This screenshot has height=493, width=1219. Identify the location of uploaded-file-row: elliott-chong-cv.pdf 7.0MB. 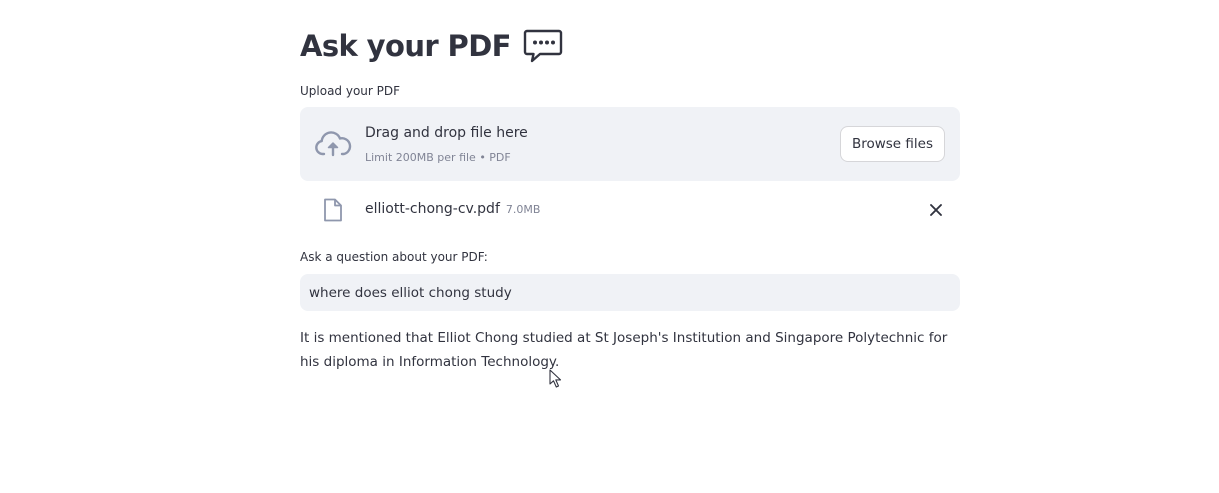
(630, 210).